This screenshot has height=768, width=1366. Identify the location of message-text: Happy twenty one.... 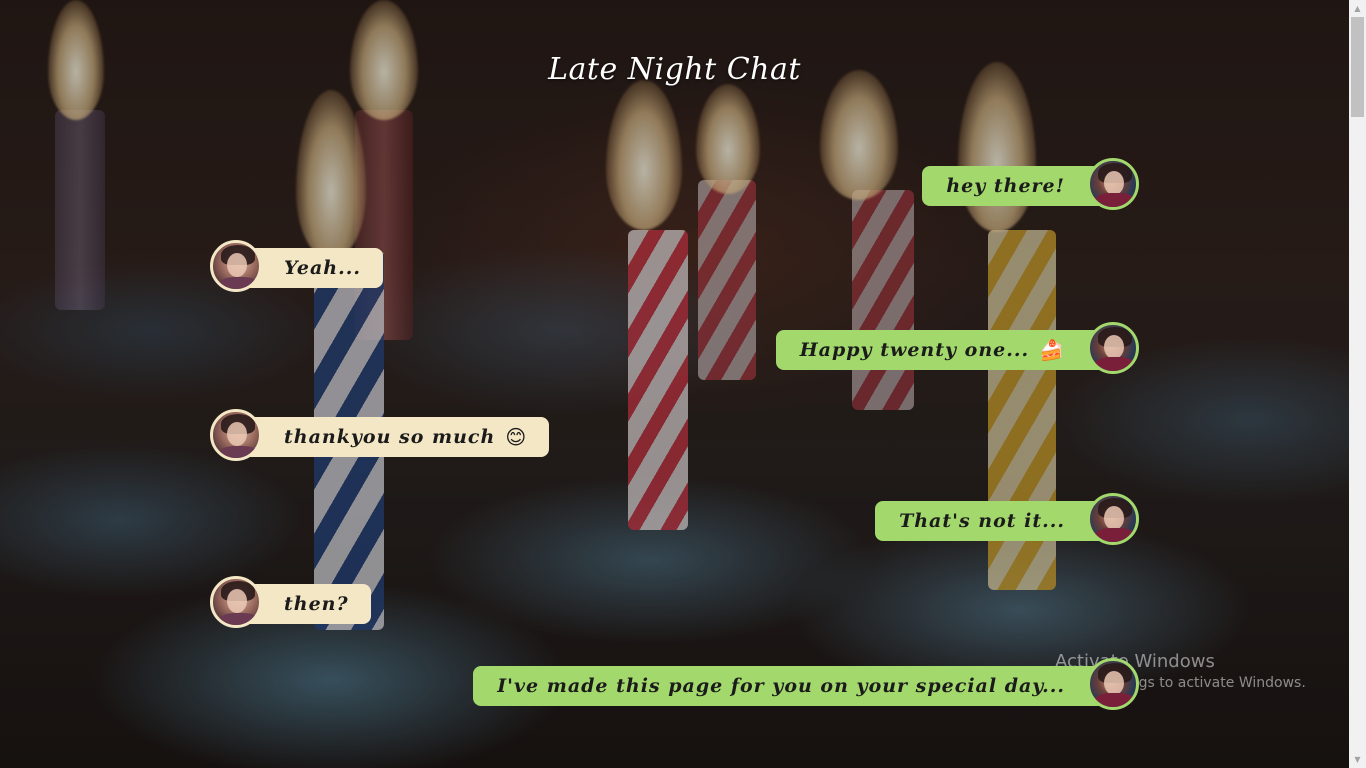
(914, 350).